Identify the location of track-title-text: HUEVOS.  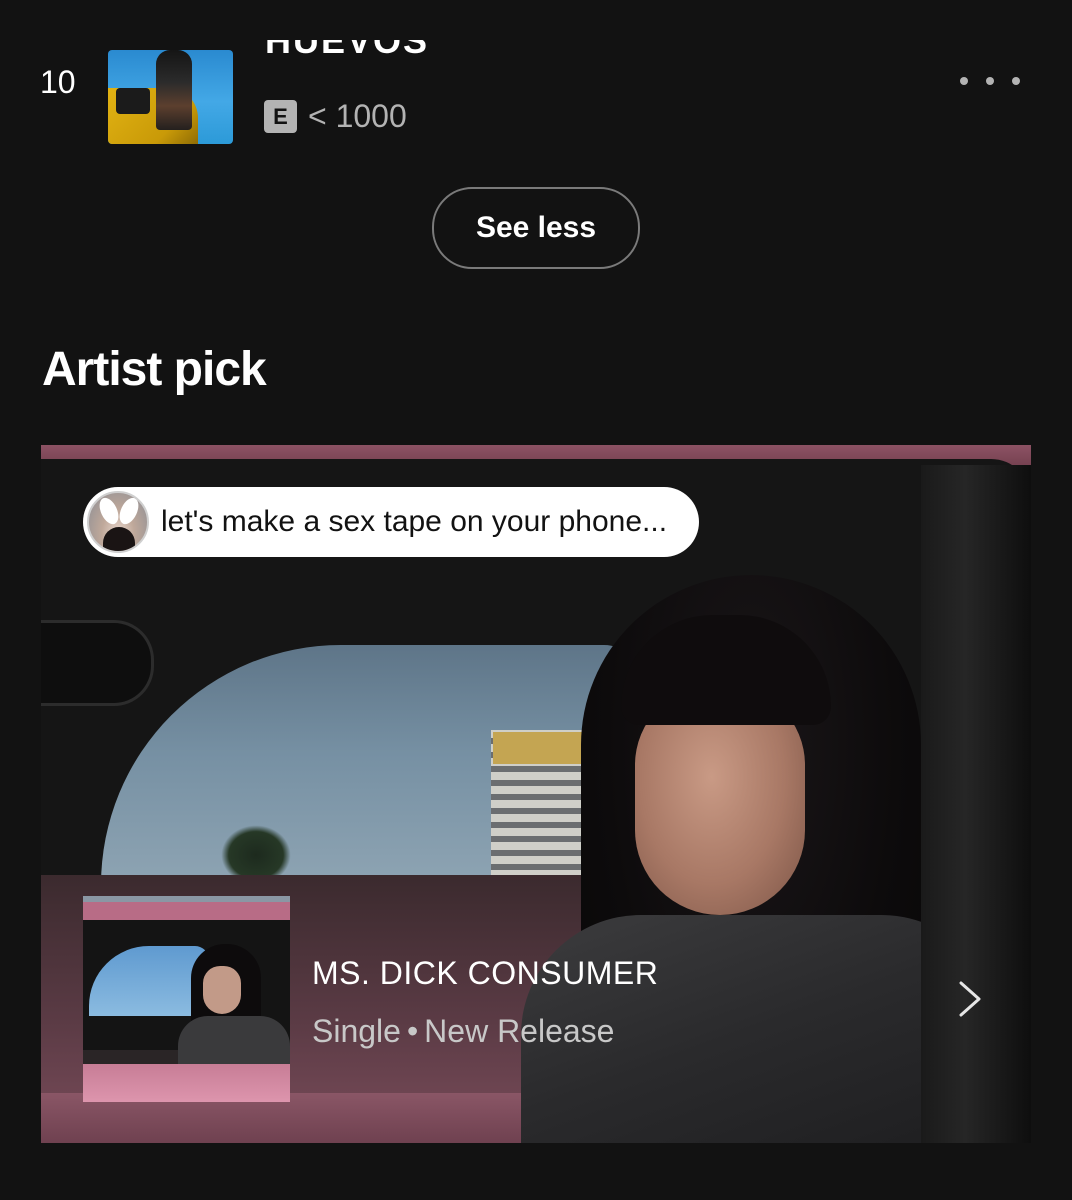
(347, 50).